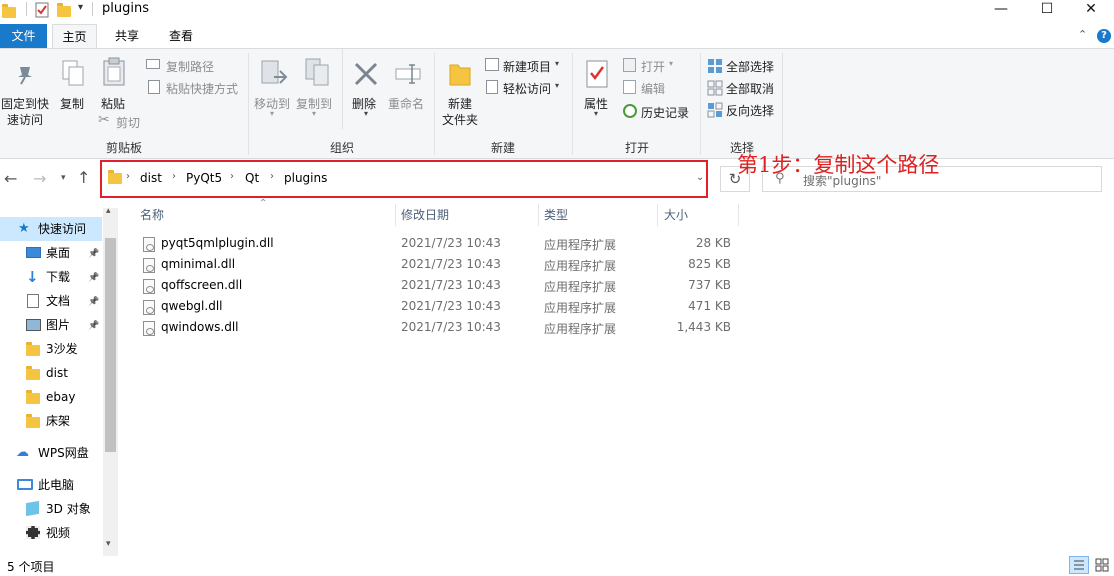  What do you see at coordinates (366, 74) in the screenshot?
I see `delete-icon` at bounding box center [366, 74].